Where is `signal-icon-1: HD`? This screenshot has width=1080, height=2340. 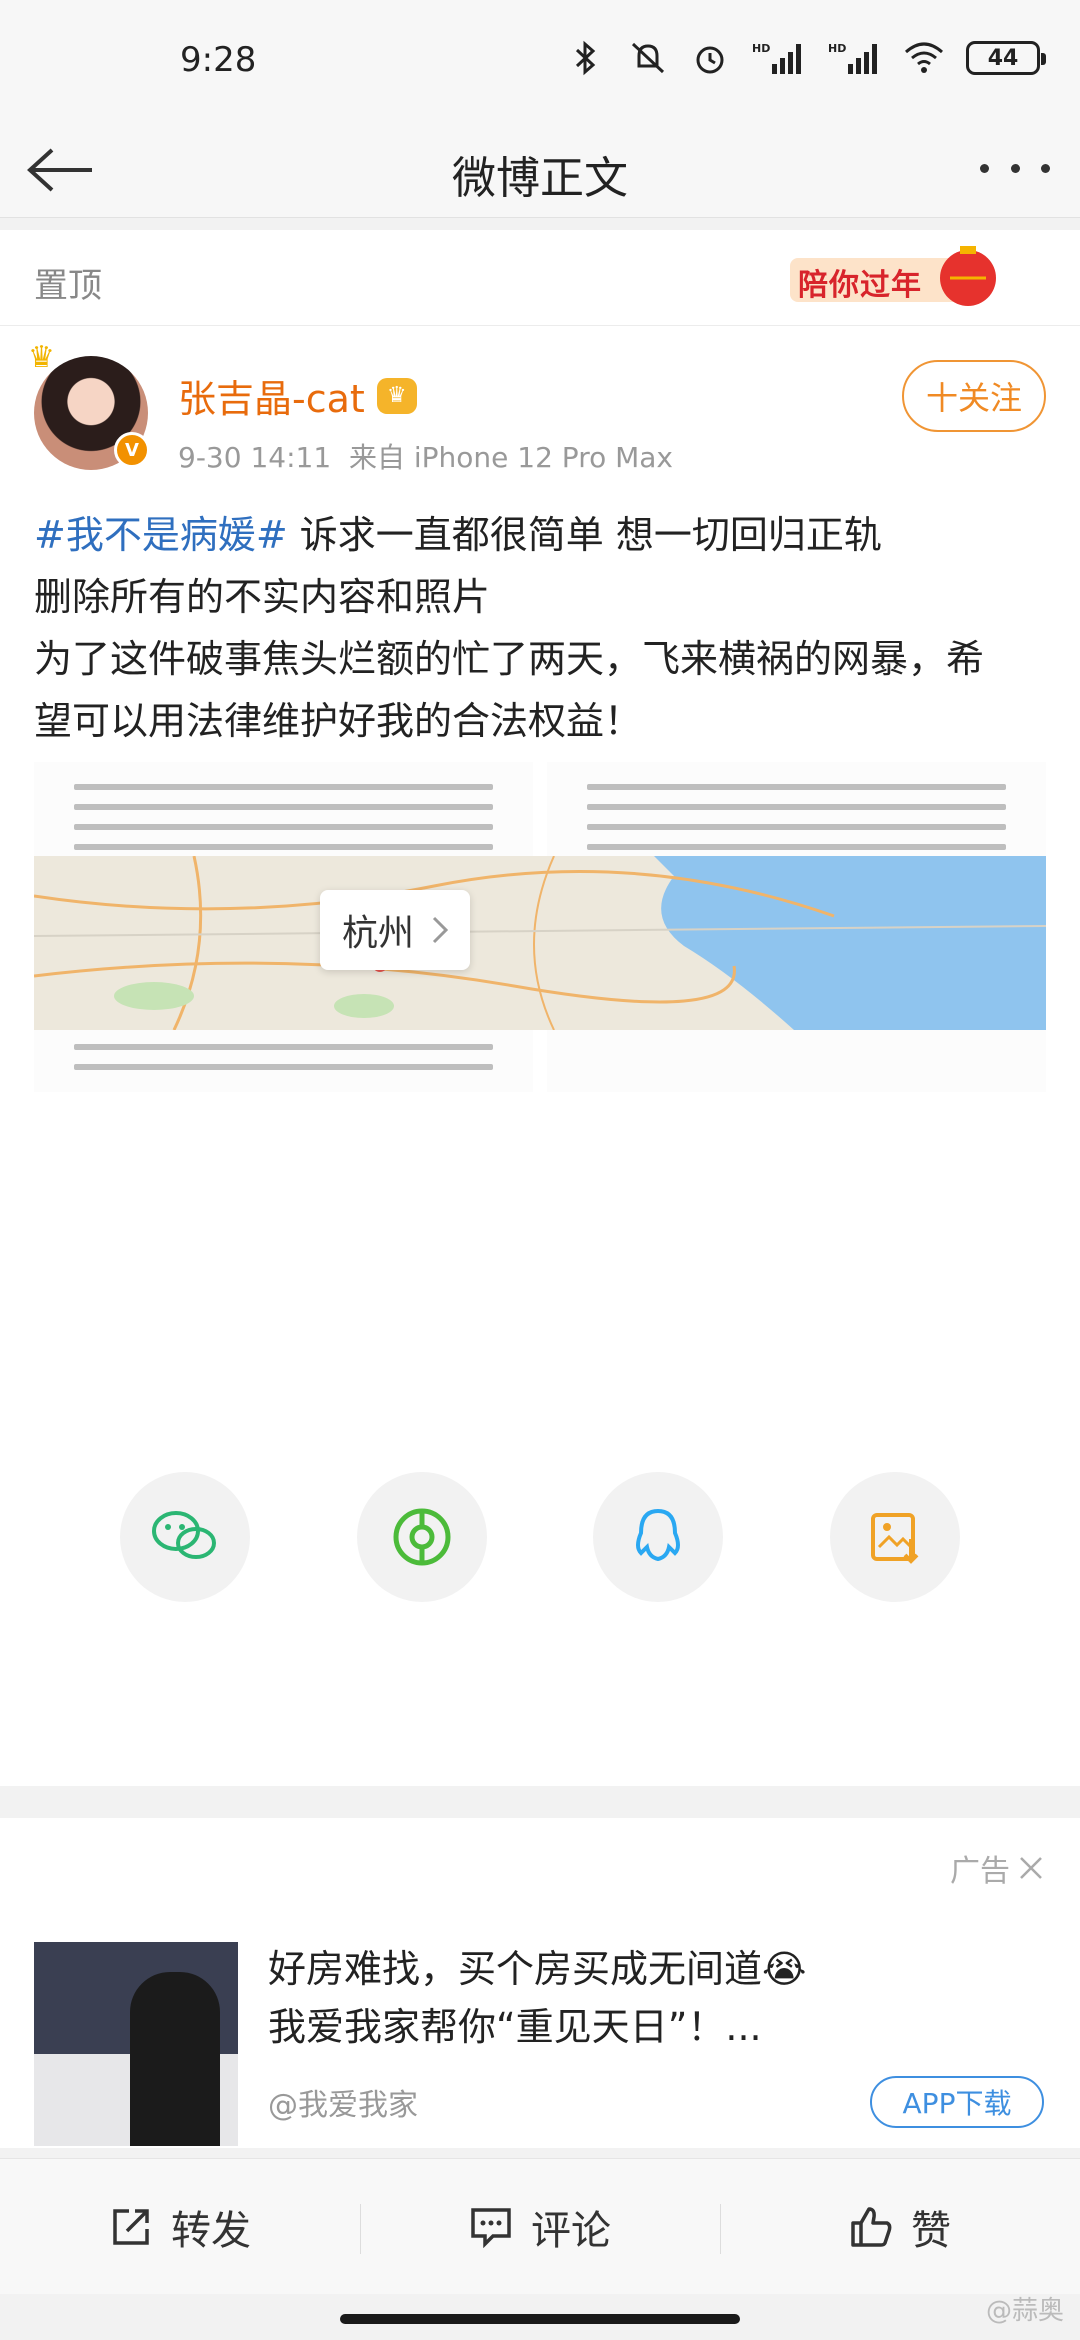 signal-icon-1: HD is located at coordinates (779, 58).